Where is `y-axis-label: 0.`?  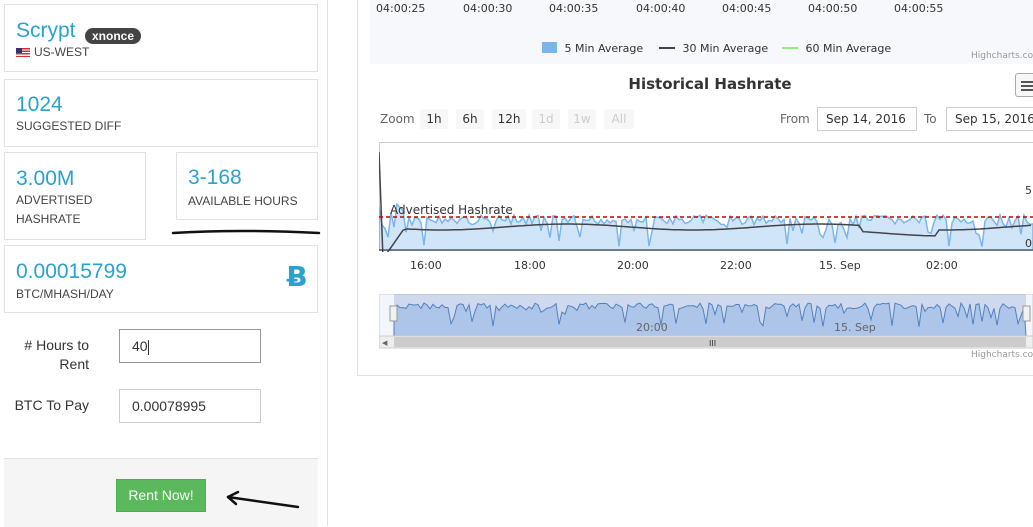 y-axis-label: 0. is located at coordinates (1029, 243).